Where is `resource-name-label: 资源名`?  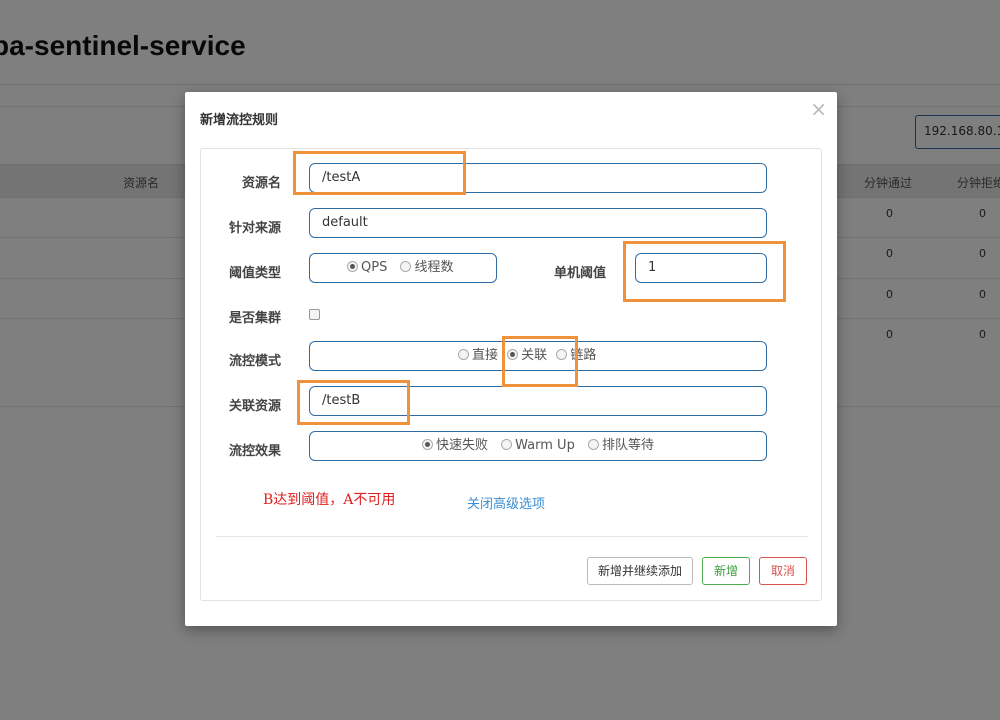
resource-name-label: 资源名 is located at coordinates (261, 183).